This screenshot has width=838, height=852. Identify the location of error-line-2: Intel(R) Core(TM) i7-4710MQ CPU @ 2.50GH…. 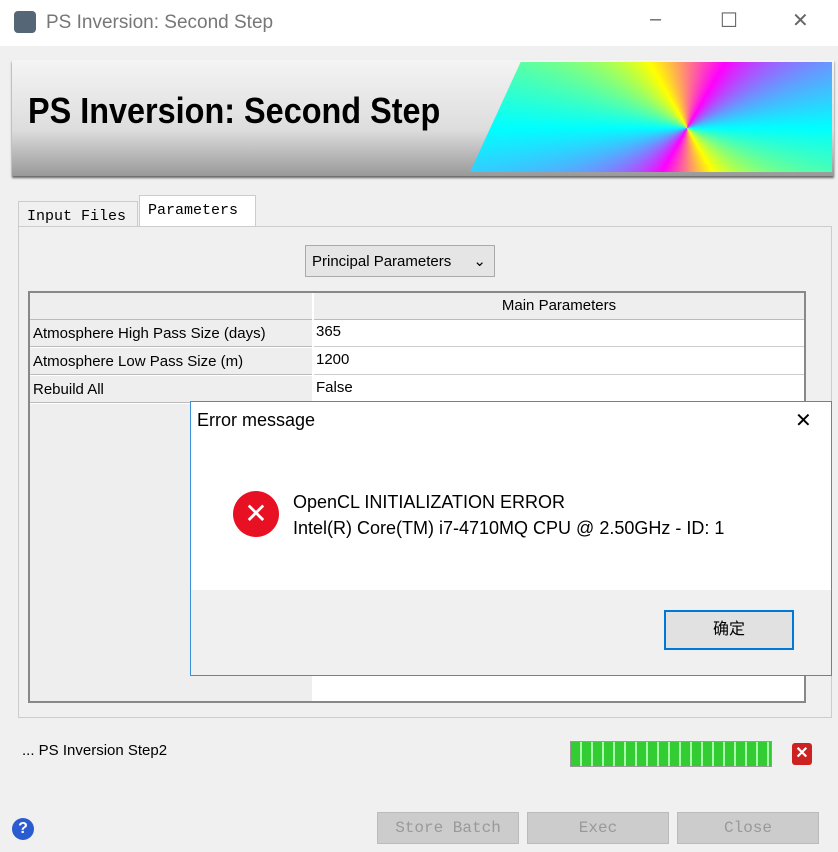
(509, 528).